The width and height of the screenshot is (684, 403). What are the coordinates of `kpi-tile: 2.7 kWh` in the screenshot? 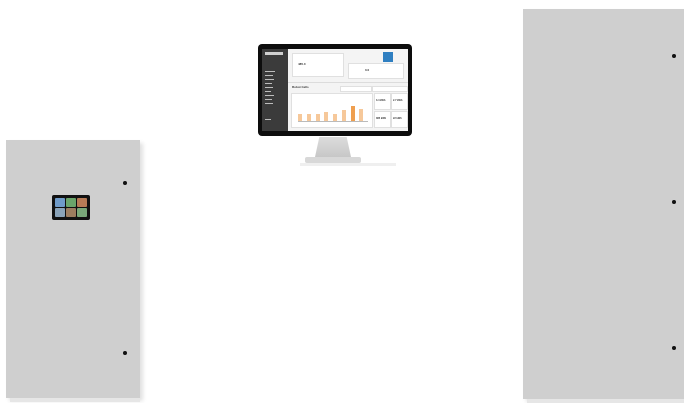 It's located at (399, 101).